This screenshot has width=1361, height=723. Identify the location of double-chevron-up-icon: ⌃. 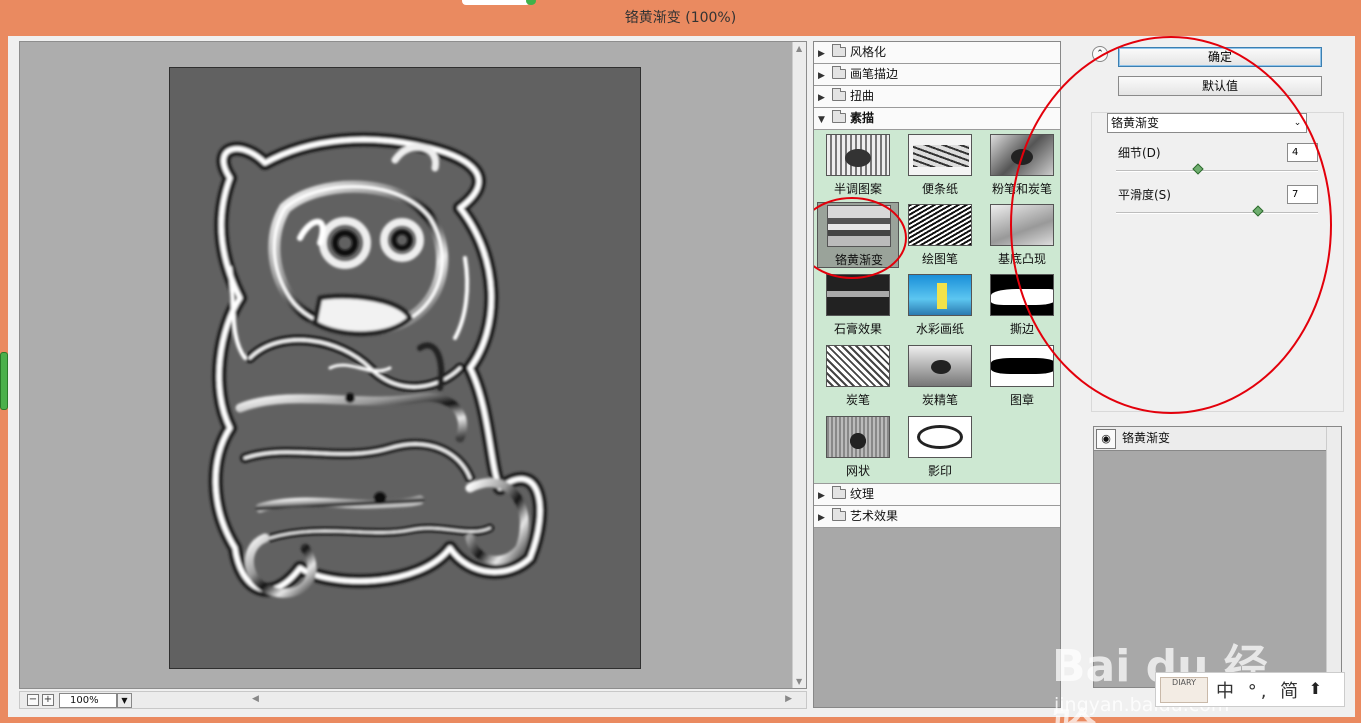
(1100, 54).